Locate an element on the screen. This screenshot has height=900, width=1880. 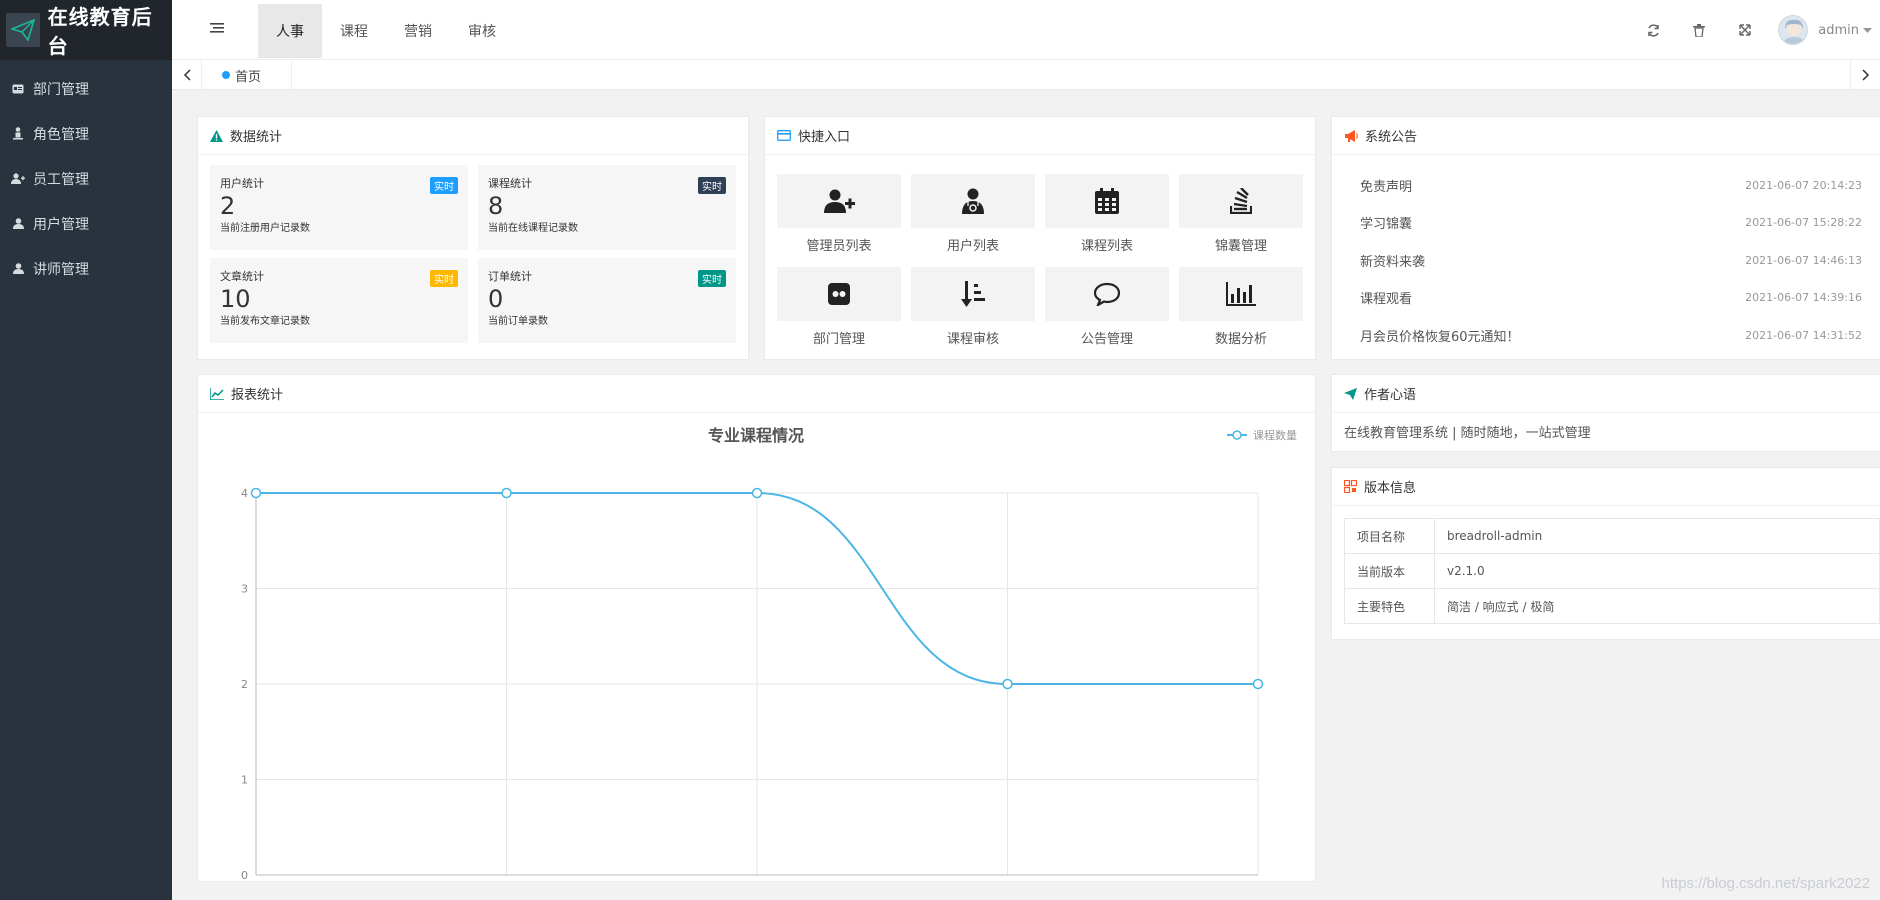
sidebar-item-role: 角色管理 is located at coordinates (86, 133).